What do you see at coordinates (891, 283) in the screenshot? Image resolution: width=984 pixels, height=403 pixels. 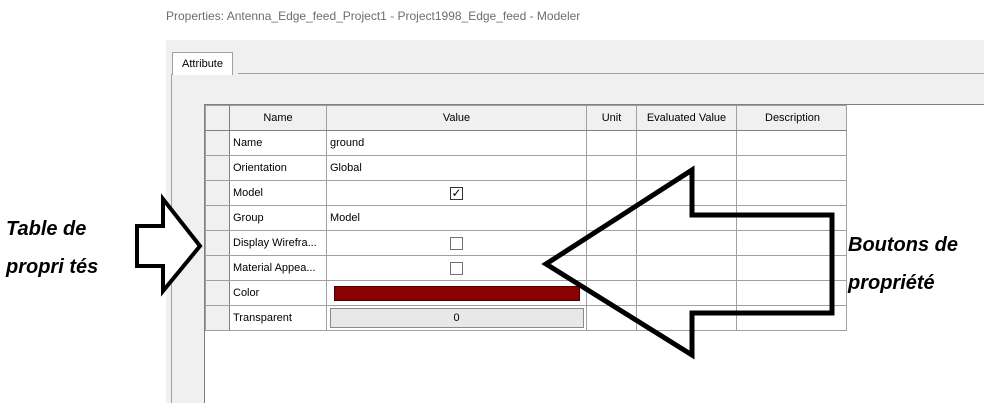 I see `annotation-right-line2: propriété` at bounding box center [891, 283].